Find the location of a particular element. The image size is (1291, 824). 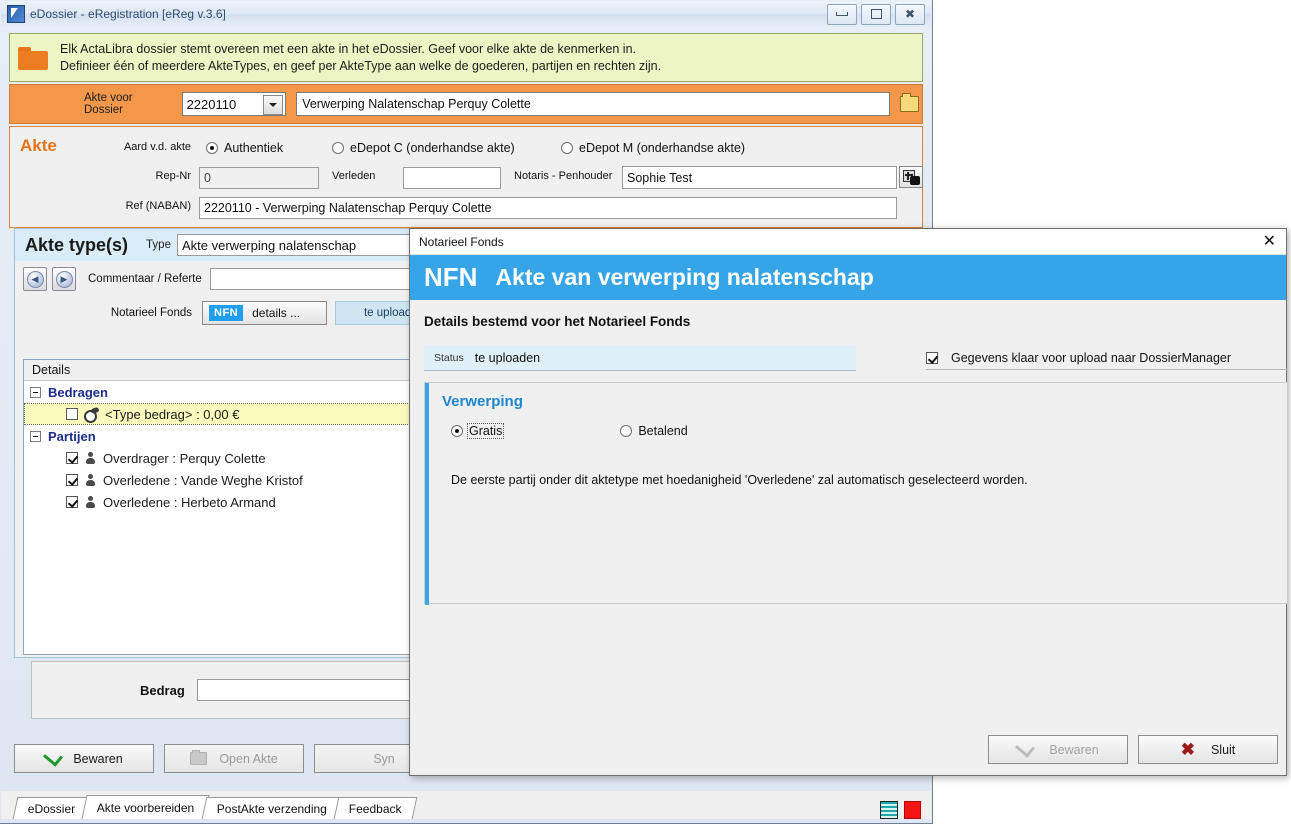

maximize-icon is located at coordinates (876, 14).